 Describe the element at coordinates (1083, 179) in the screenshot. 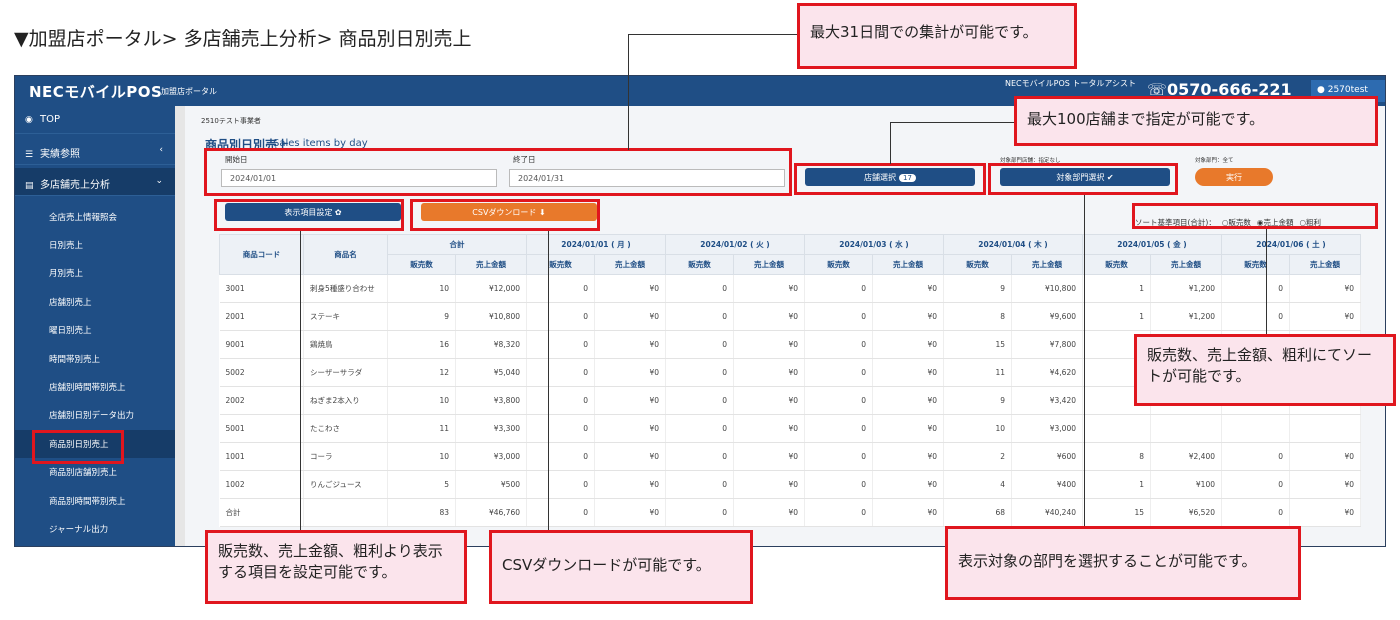

I see `highlight-dept-select` at that location.